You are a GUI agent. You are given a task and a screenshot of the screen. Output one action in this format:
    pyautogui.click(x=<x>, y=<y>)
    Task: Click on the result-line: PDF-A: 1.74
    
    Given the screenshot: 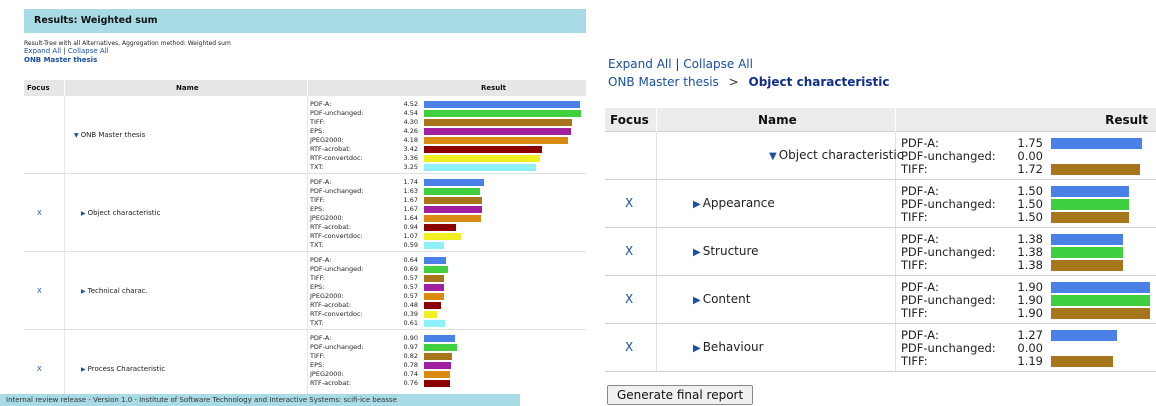 What is the action you would take?
    pyautogui.click(x=446, y=182)
    